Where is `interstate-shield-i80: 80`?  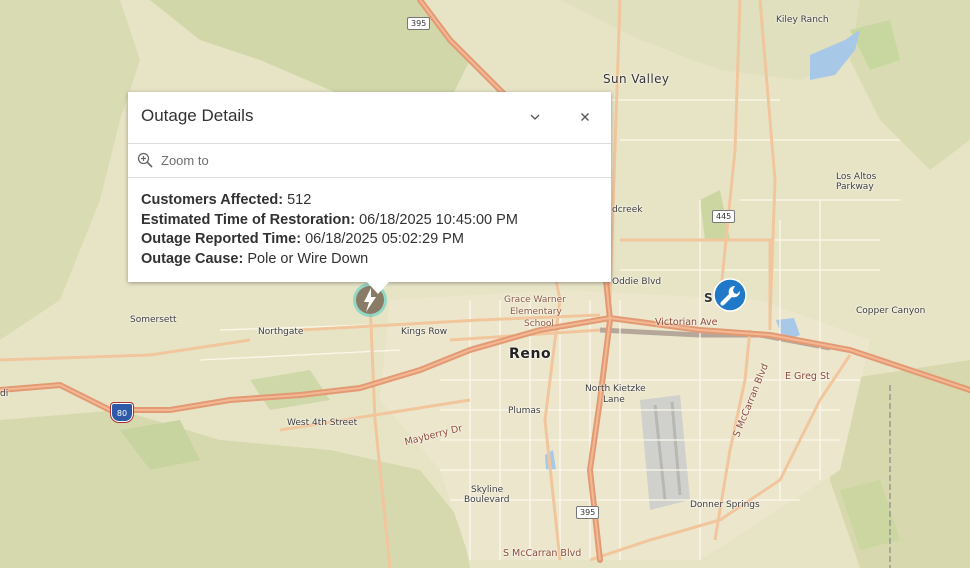
interstate-shield-i80: 80 is located at coordinates (122, 412).